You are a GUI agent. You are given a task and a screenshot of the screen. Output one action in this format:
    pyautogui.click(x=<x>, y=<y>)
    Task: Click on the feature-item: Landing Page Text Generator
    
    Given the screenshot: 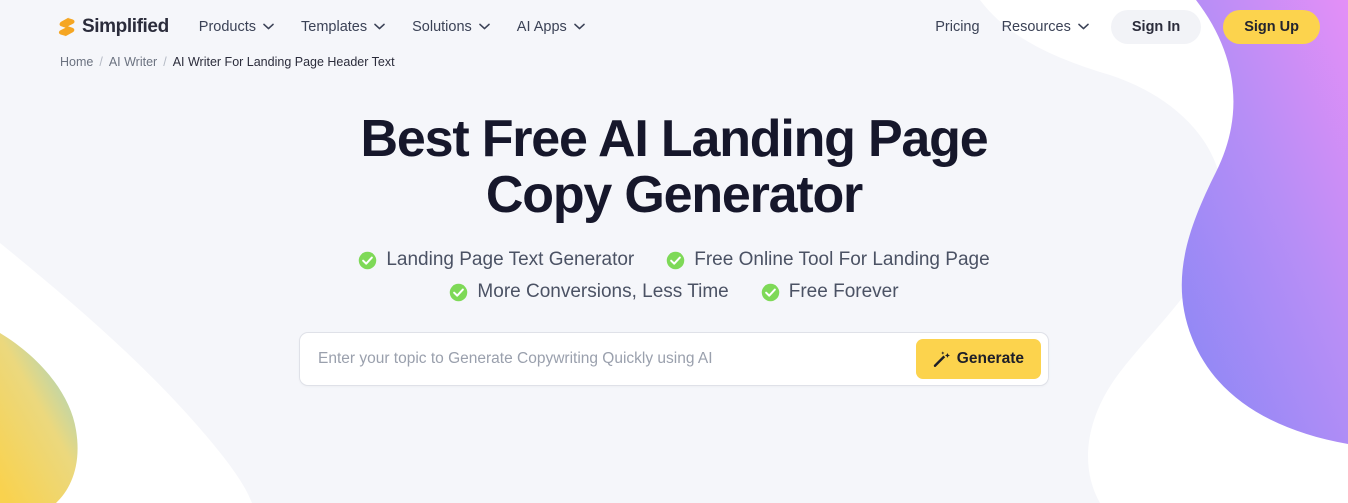 What is the action you would take?
    pyautogui.click(x=496, y=260)
    